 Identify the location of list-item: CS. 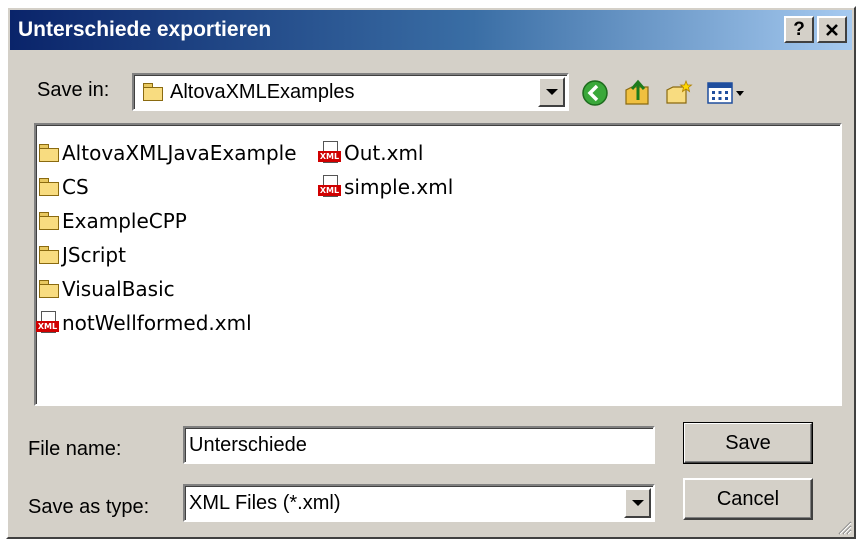
(63, 187).